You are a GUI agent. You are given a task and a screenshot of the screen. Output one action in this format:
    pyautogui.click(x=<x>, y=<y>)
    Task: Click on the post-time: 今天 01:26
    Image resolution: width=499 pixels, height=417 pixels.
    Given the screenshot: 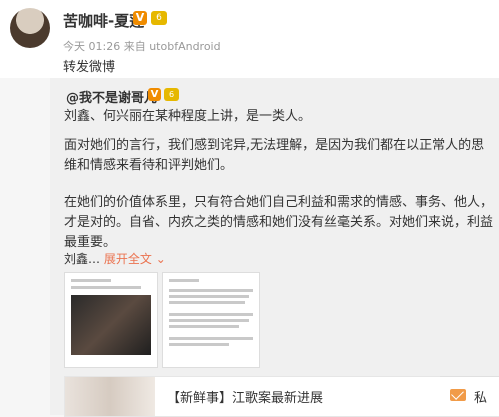 What is the action you would take?
    pyautogui.click(x=92, y=46)
    